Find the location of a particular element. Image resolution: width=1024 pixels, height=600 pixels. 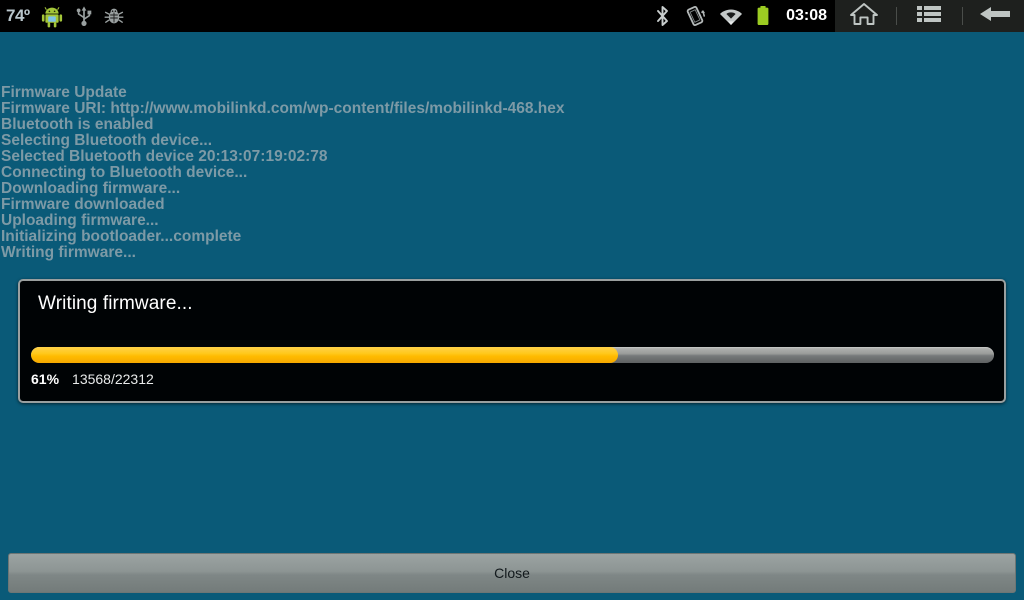

temperature-indicator: 74º is located at coordinates (18, 15).